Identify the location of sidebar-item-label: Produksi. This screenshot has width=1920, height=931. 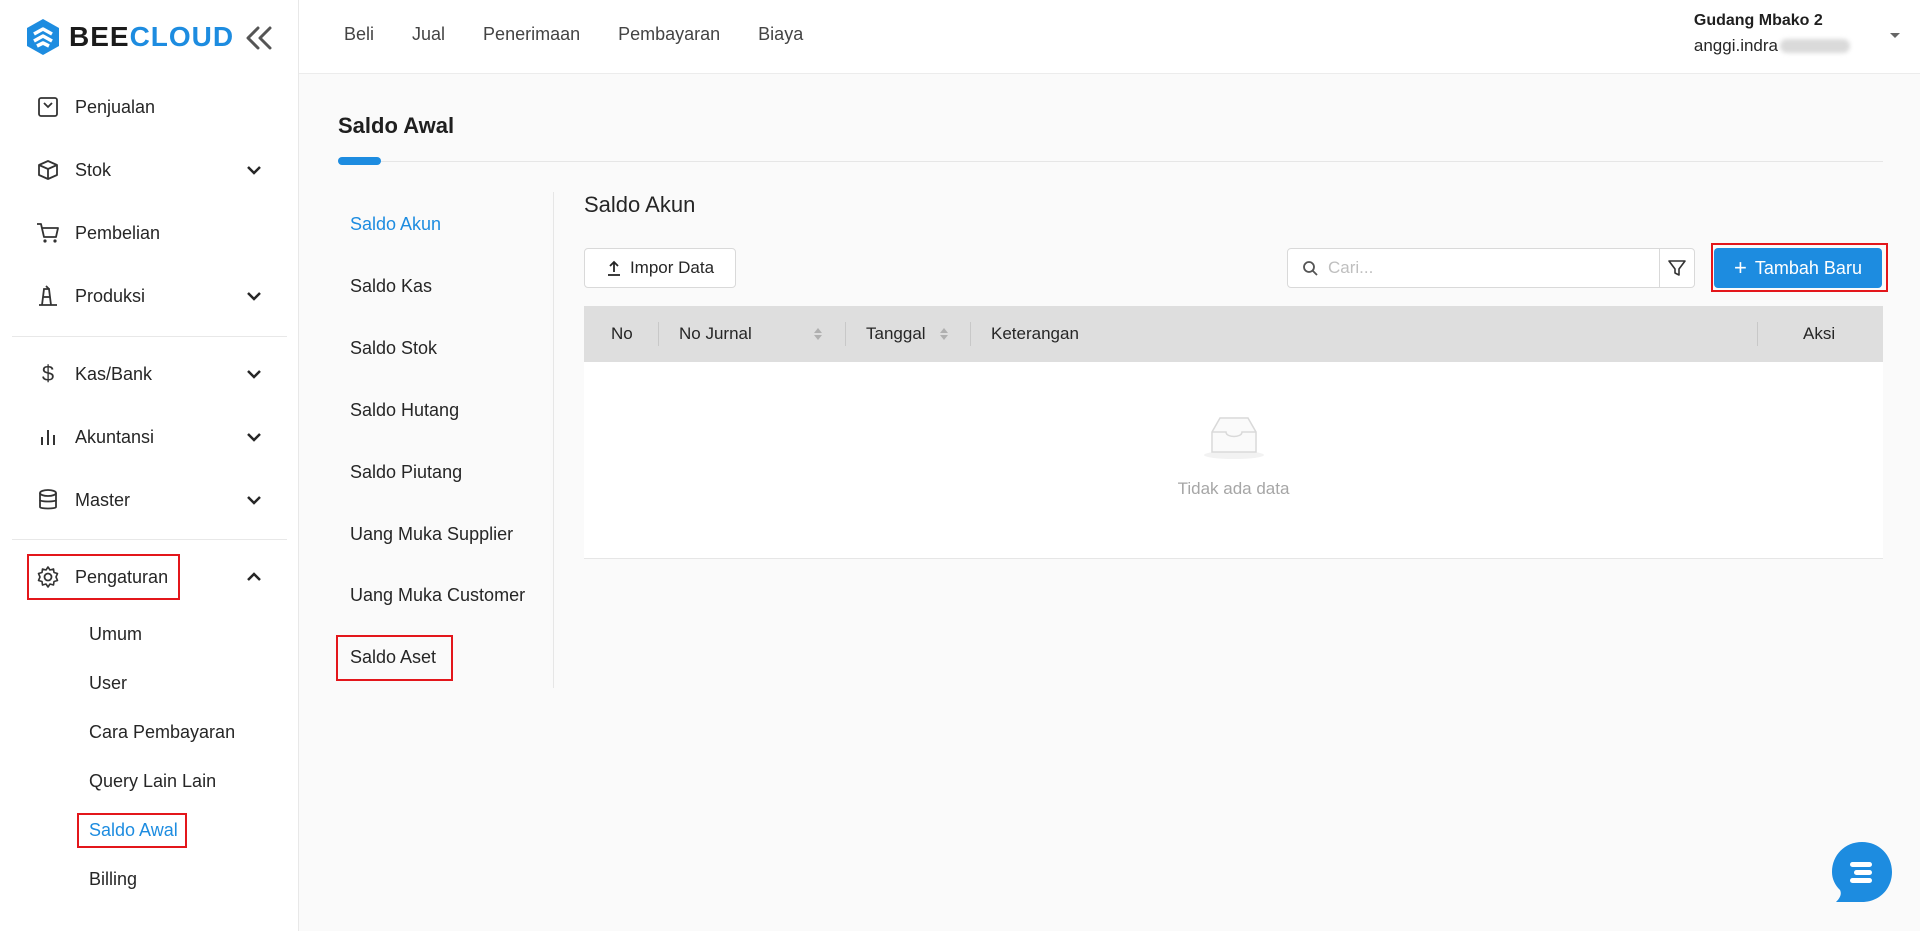
(110, 295).